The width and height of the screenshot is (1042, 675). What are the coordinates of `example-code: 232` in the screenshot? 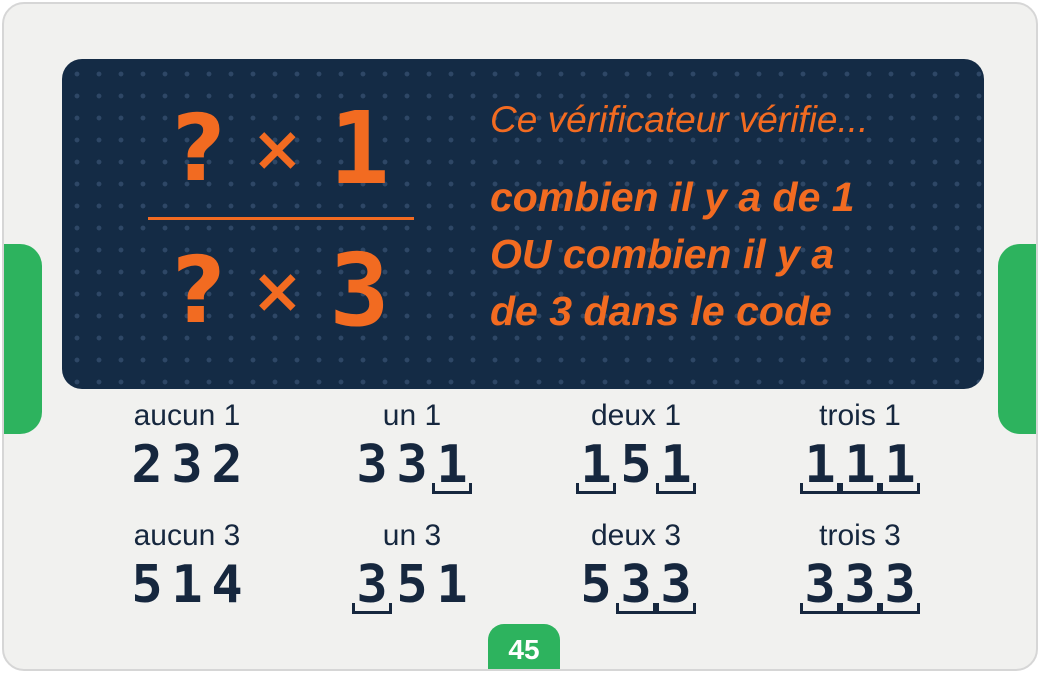 It's located at (187, 465).